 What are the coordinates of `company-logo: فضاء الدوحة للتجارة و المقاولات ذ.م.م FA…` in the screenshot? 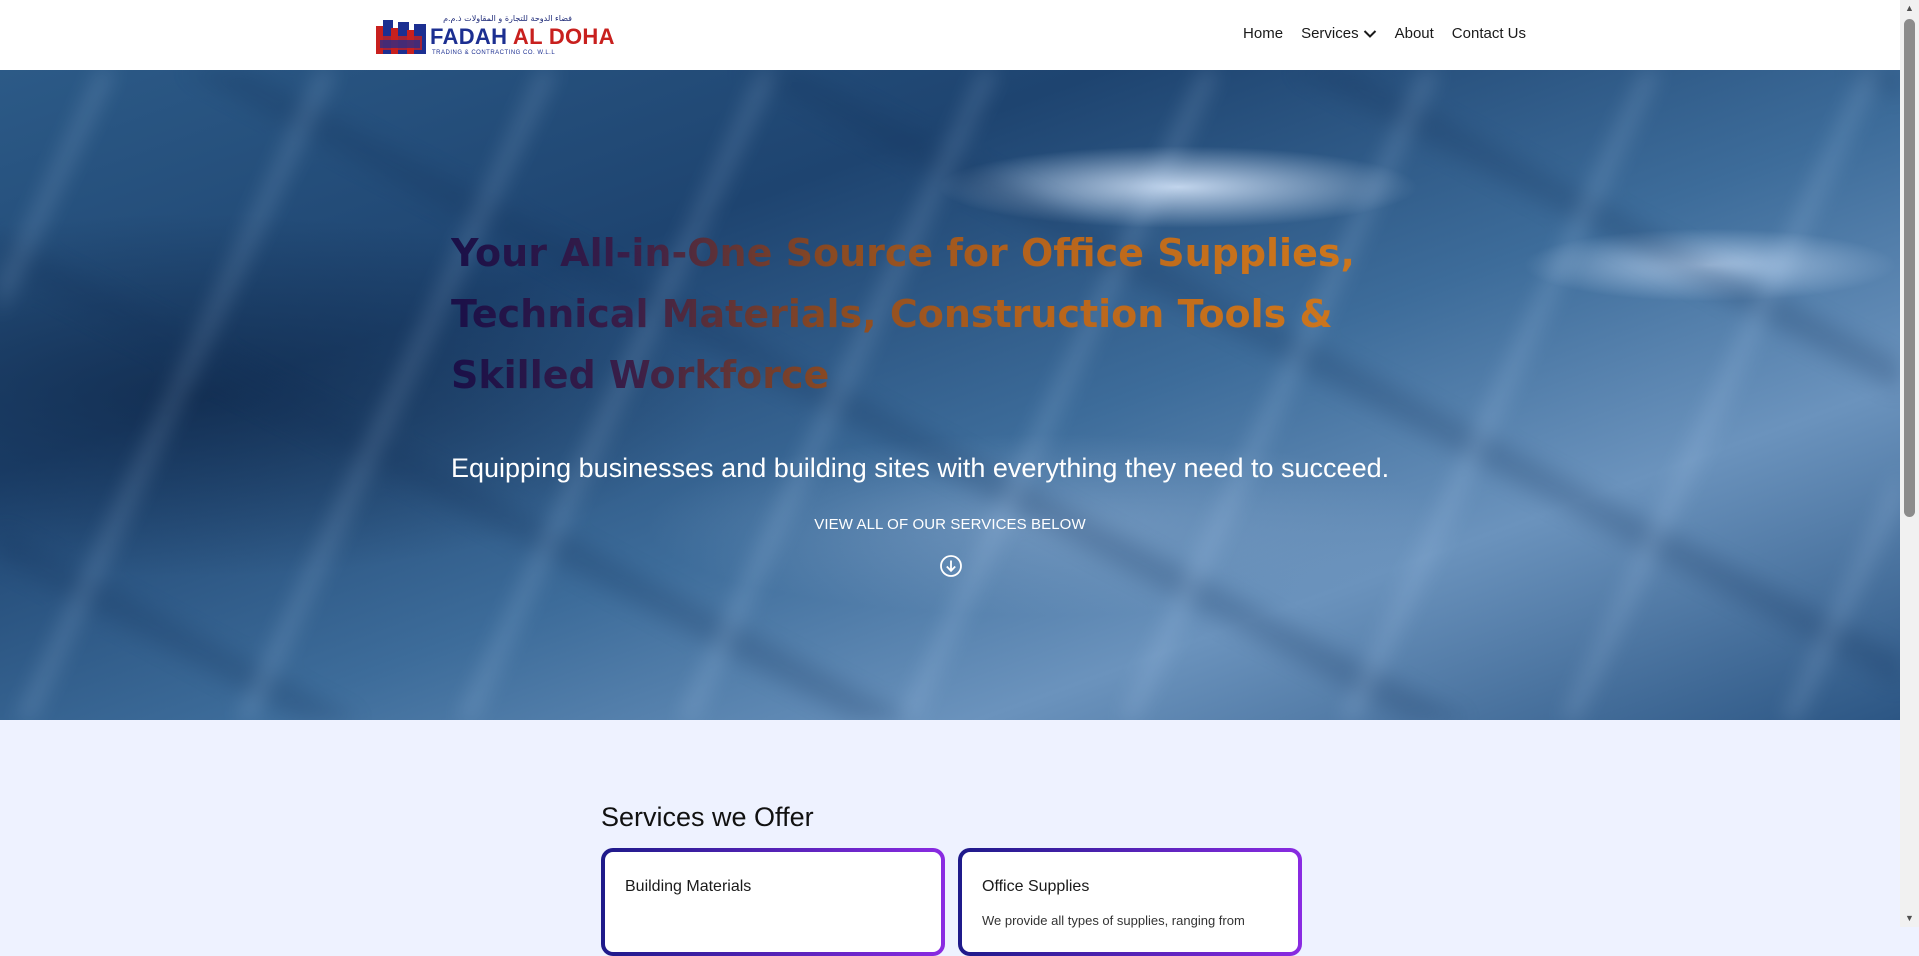 It's located at (495, 36).